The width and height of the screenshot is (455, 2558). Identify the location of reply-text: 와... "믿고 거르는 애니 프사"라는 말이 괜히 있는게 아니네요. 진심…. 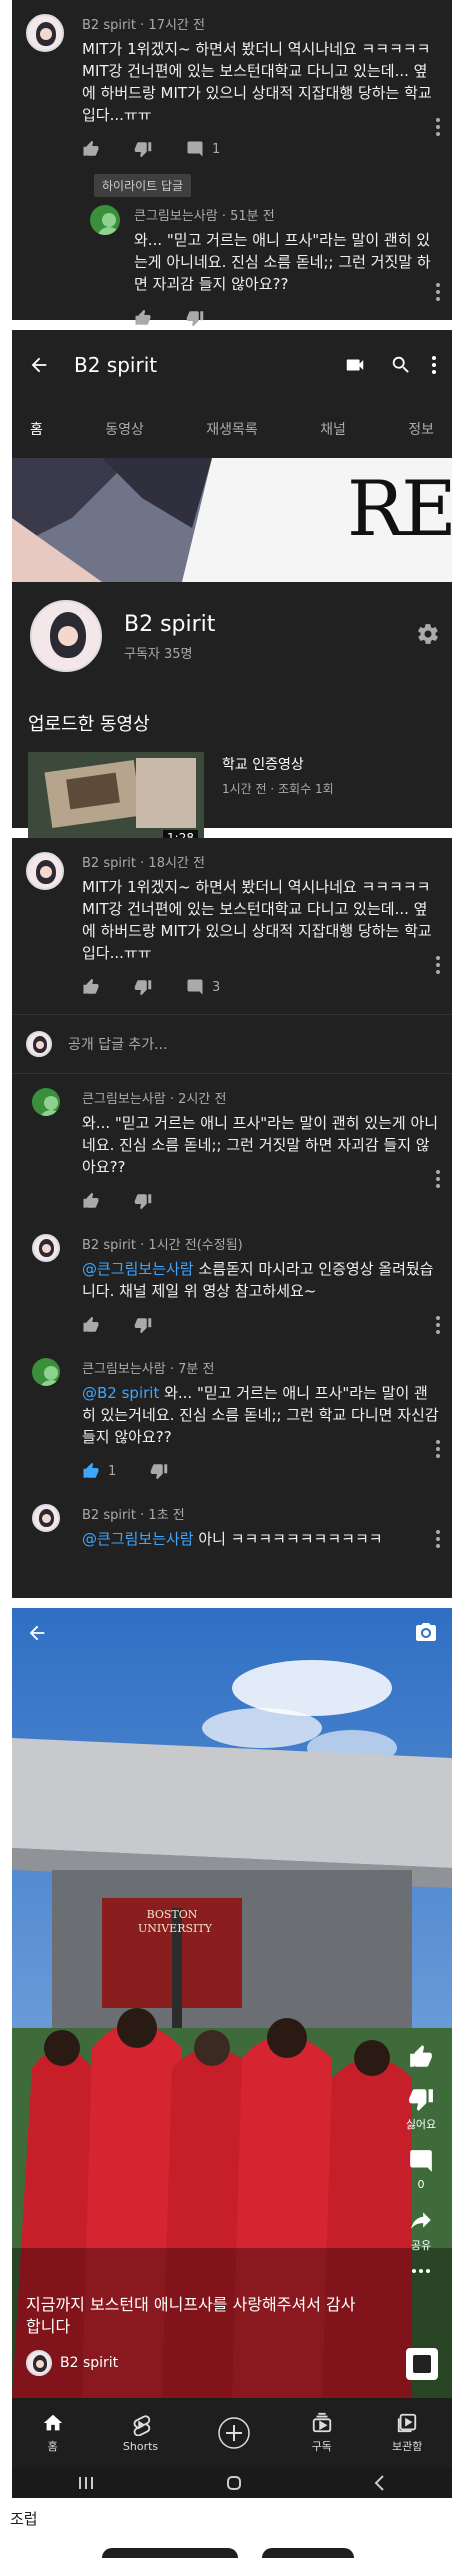
(261, 1145).